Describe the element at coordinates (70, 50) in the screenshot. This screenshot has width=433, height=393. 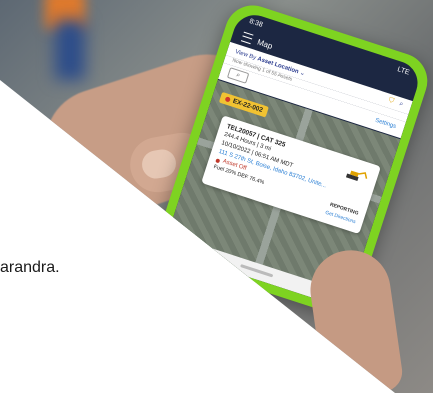
I see `worker-jeans-blur` at that location.